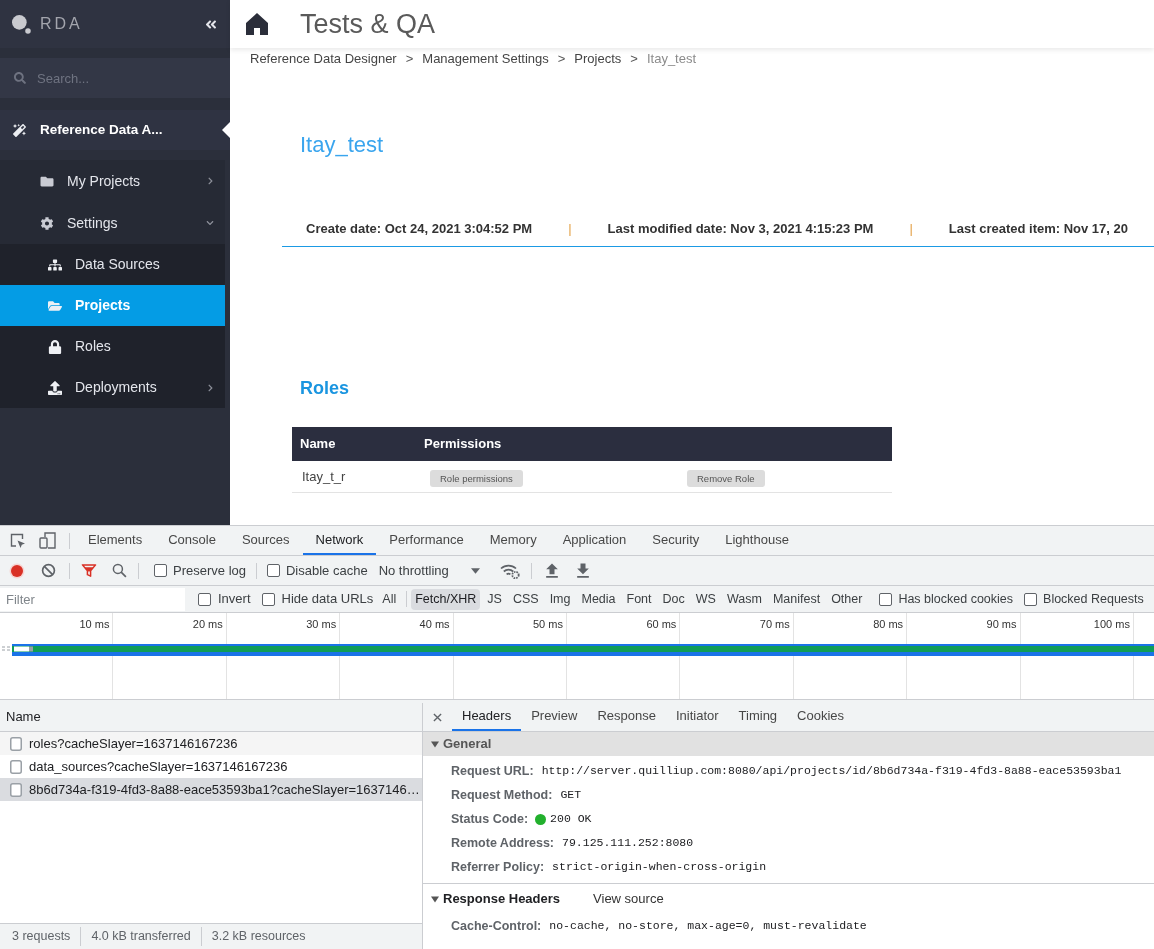  I want to click on checkbox-label: Preserve log, so click(209, 570).